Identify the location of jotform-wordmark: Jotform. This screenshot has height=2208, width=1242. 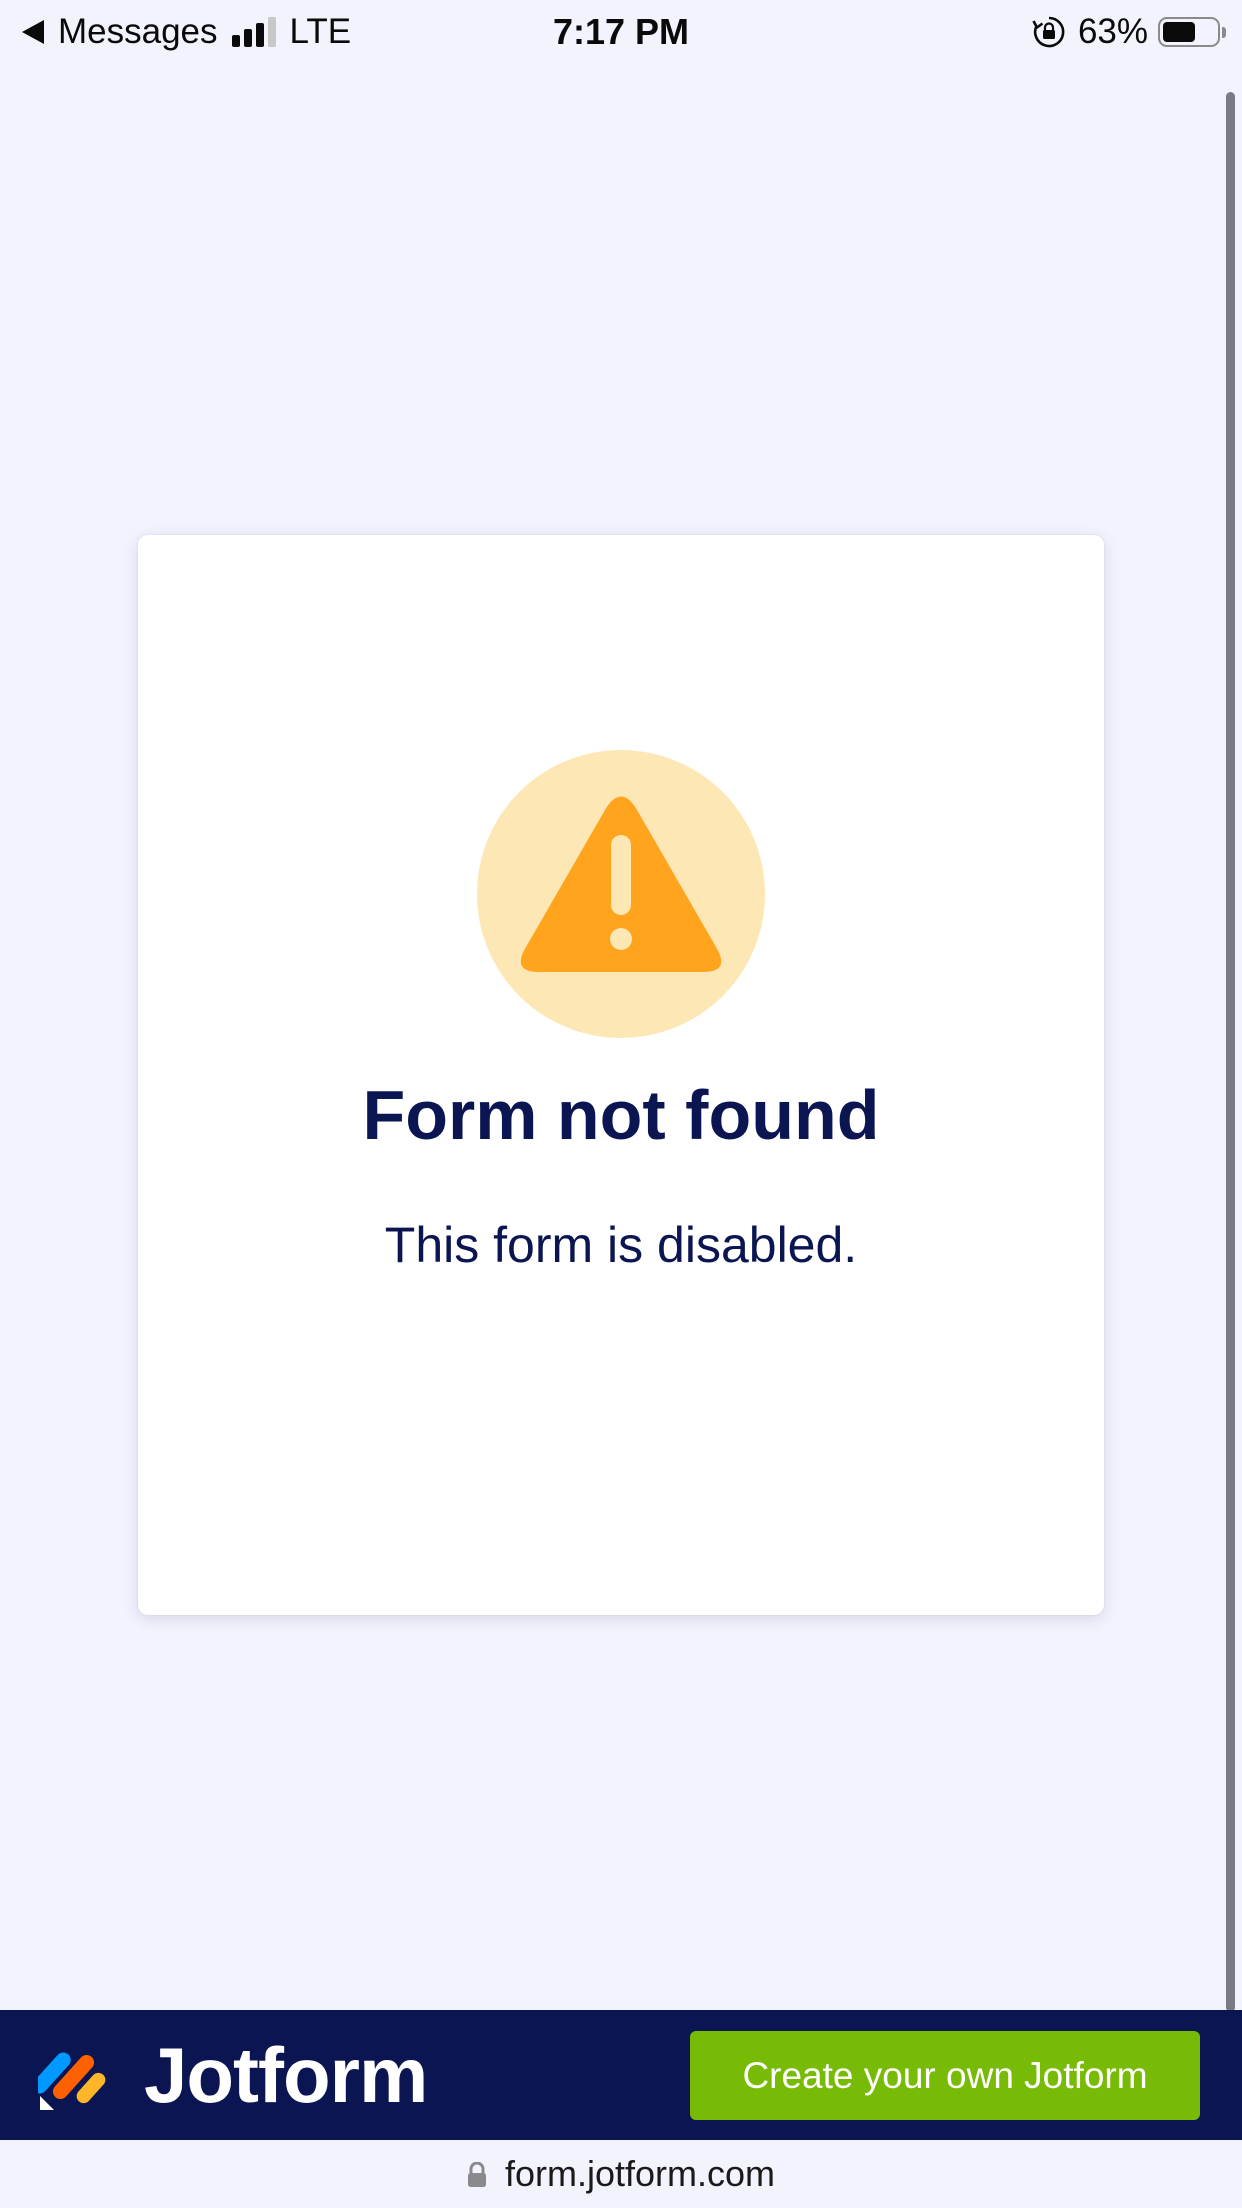
(286, 2075).